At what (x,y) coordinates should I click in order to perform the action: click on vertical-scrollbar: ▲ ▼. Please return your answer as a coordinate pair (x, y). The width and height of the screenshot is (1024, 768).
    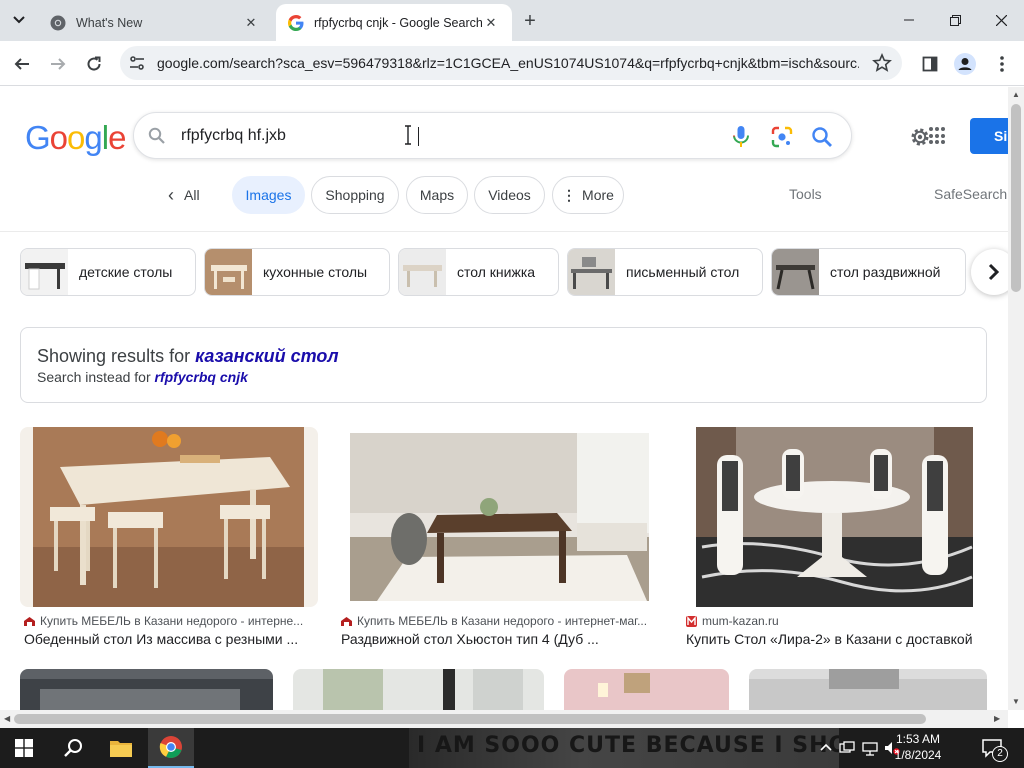
    Looking at the image, I should click on (1016, 398).